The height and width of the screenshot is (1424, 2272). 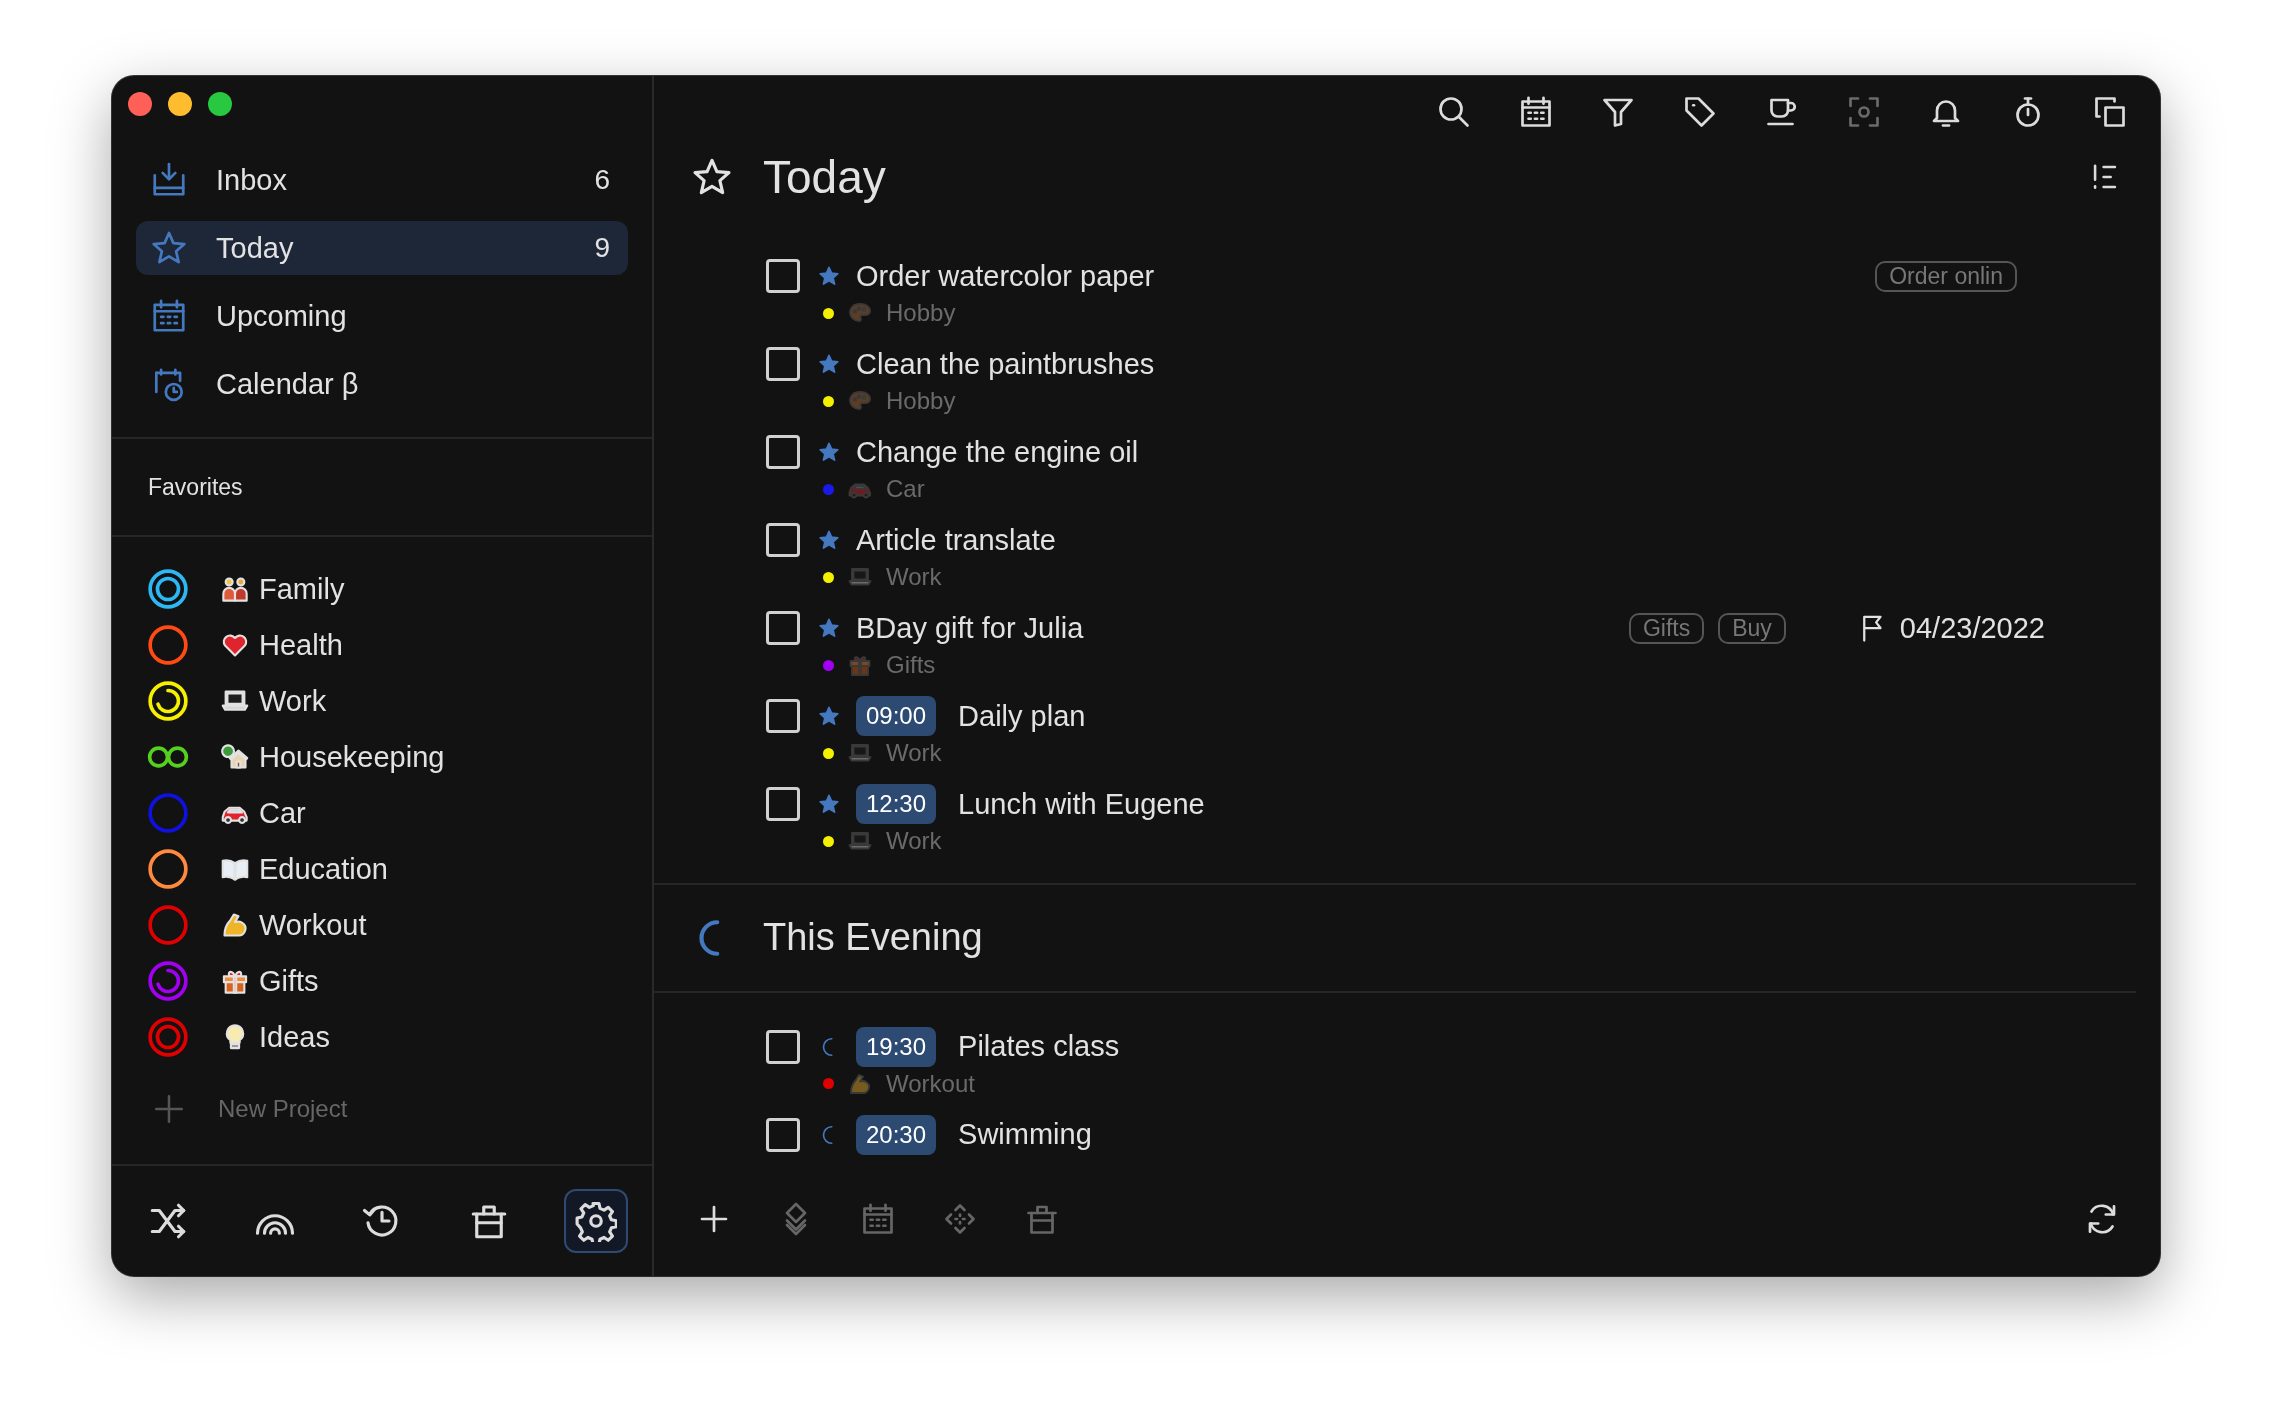 I want to click on people-icon, so click(x=235, y=589).